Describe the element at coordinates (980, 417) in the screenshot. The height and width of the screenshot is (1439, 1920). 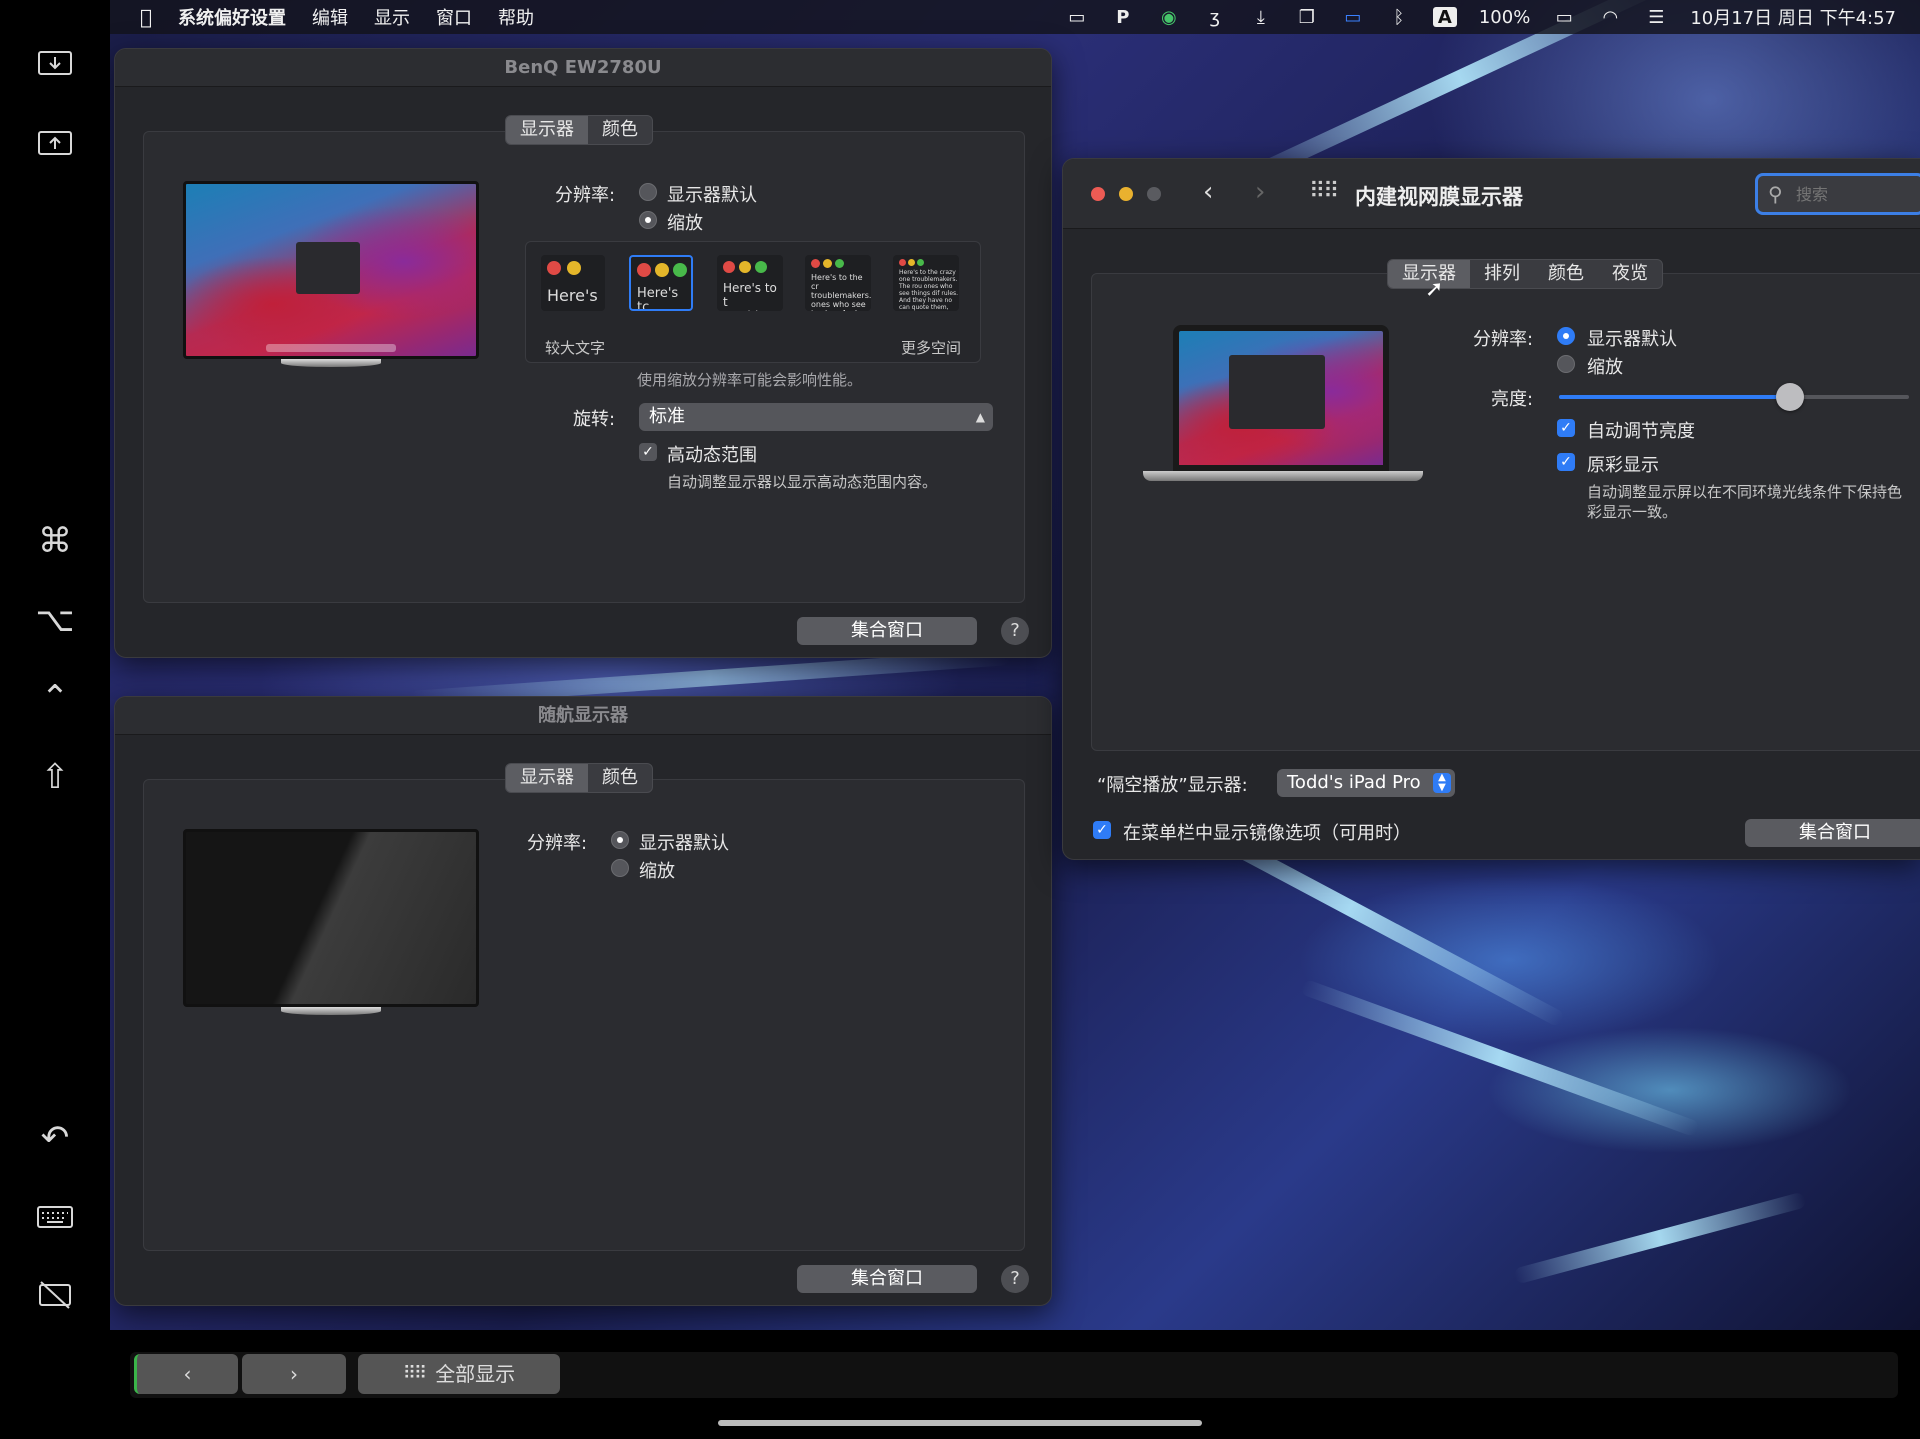
I see `stepper-icon: ▲` at that location.